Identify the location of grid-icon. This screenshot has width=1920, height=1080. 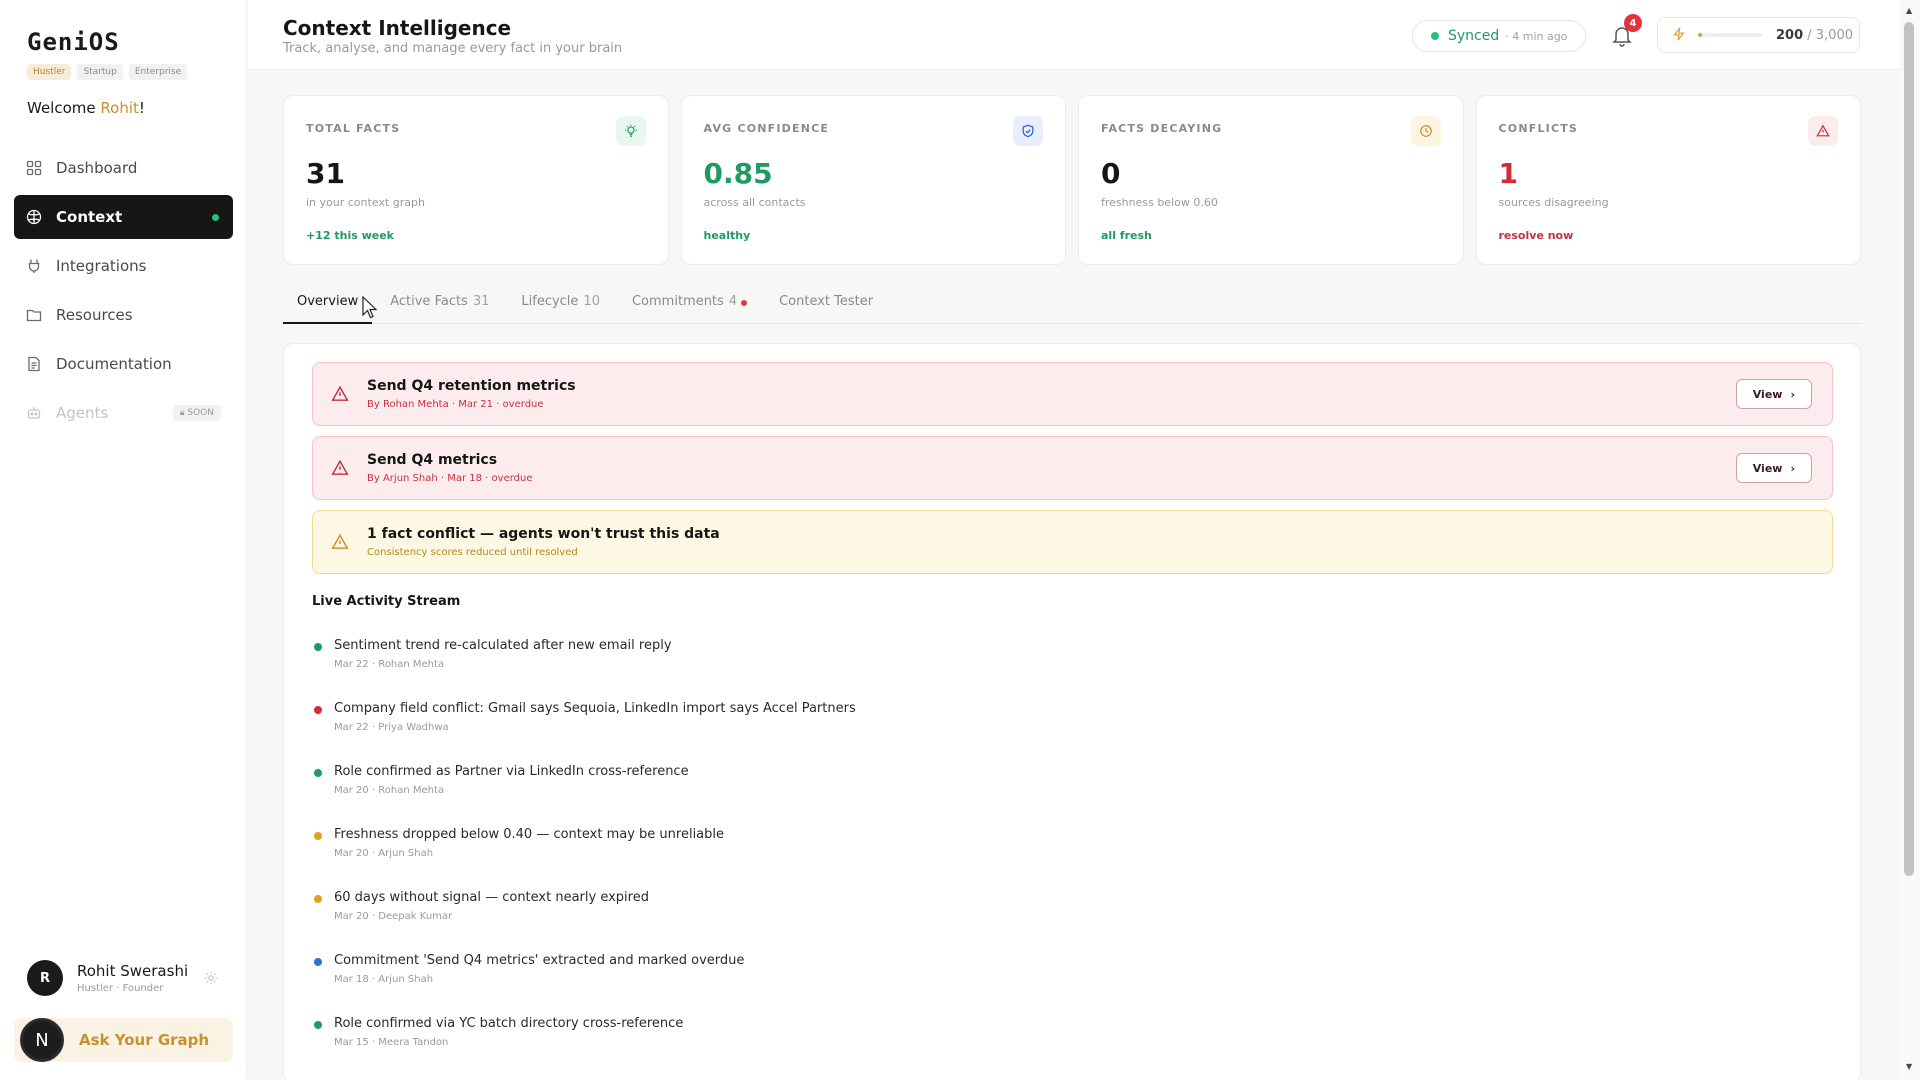
(34, 168).